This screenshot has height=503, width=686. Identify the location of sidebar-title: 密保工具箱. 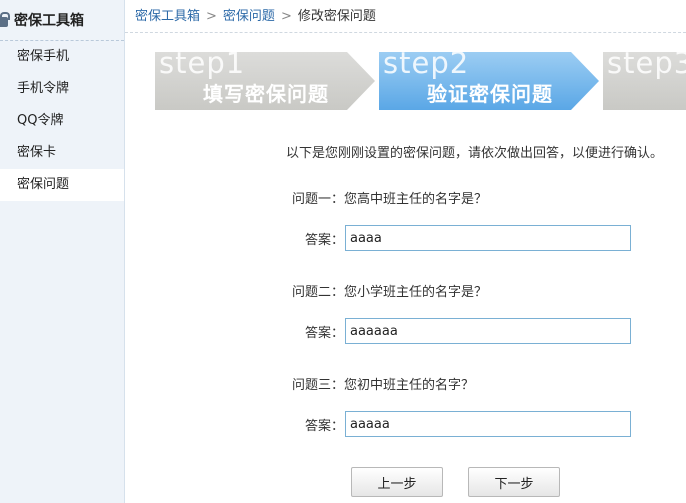
(49, 21).